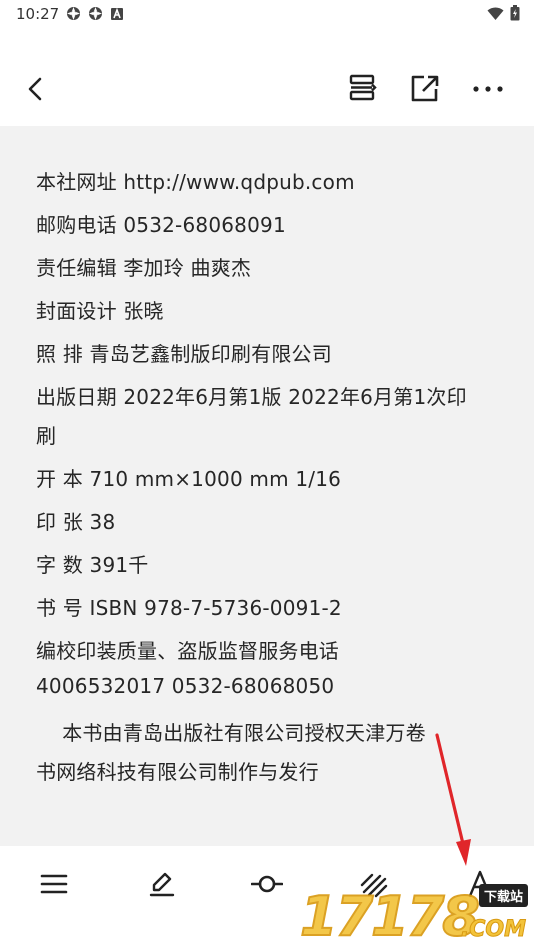  I want to click on text-line: 邮购电话 0532-68068091, so click(161, 225).